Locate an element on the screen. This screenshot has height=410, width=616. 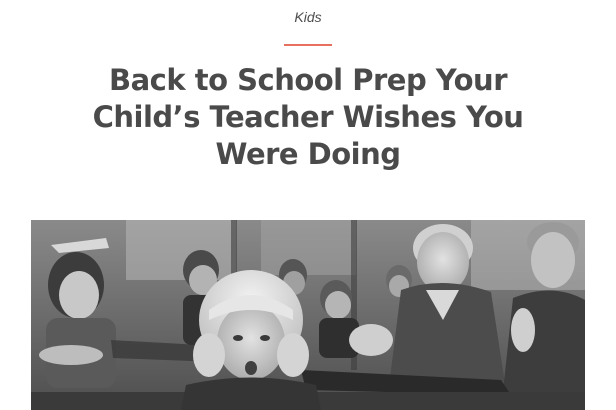
title-divider is located at coordinates (308, 45).